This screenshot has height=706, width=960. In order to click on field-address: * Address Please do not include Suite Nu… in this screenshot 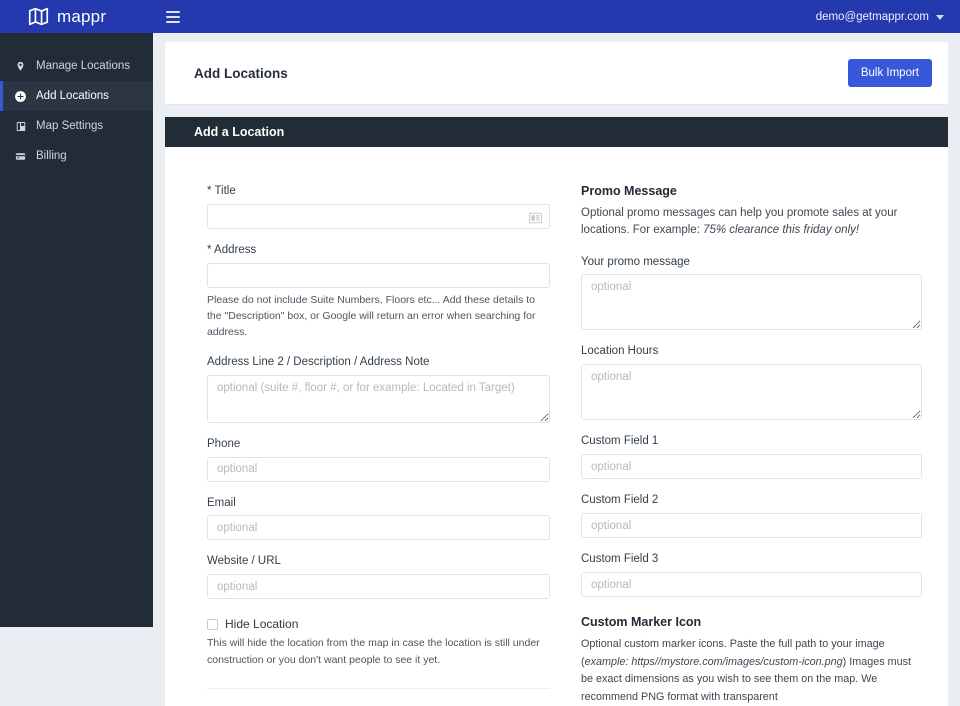, I will do `click(378, 292)`.